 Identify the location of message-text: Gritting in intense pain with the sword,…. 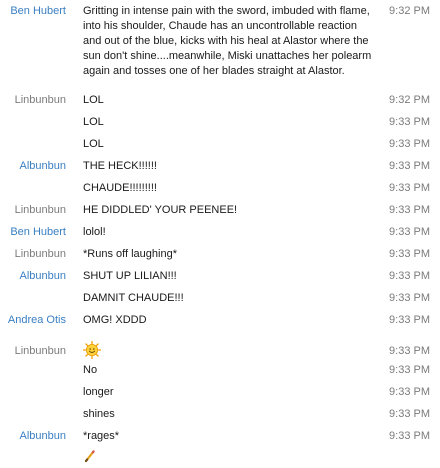
(227, 41).